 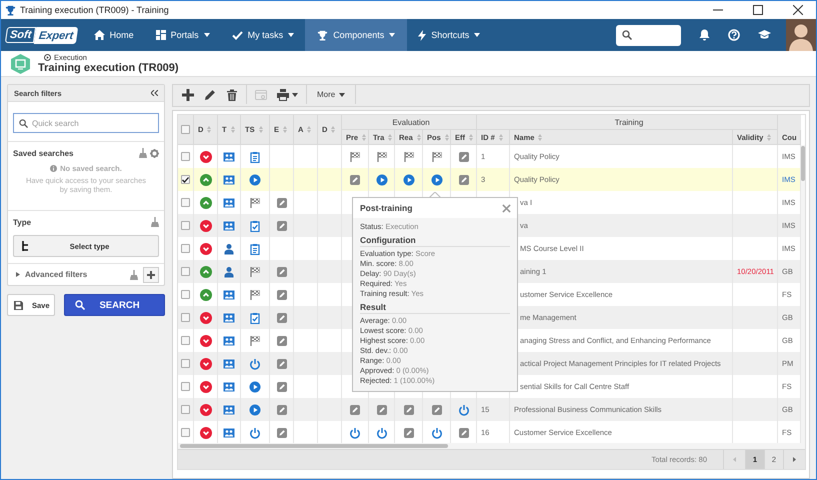 What do you see at coordinates (20, 35) in the screenshot?
I see `logo-text: Soft` at bounding box center [20, 35].